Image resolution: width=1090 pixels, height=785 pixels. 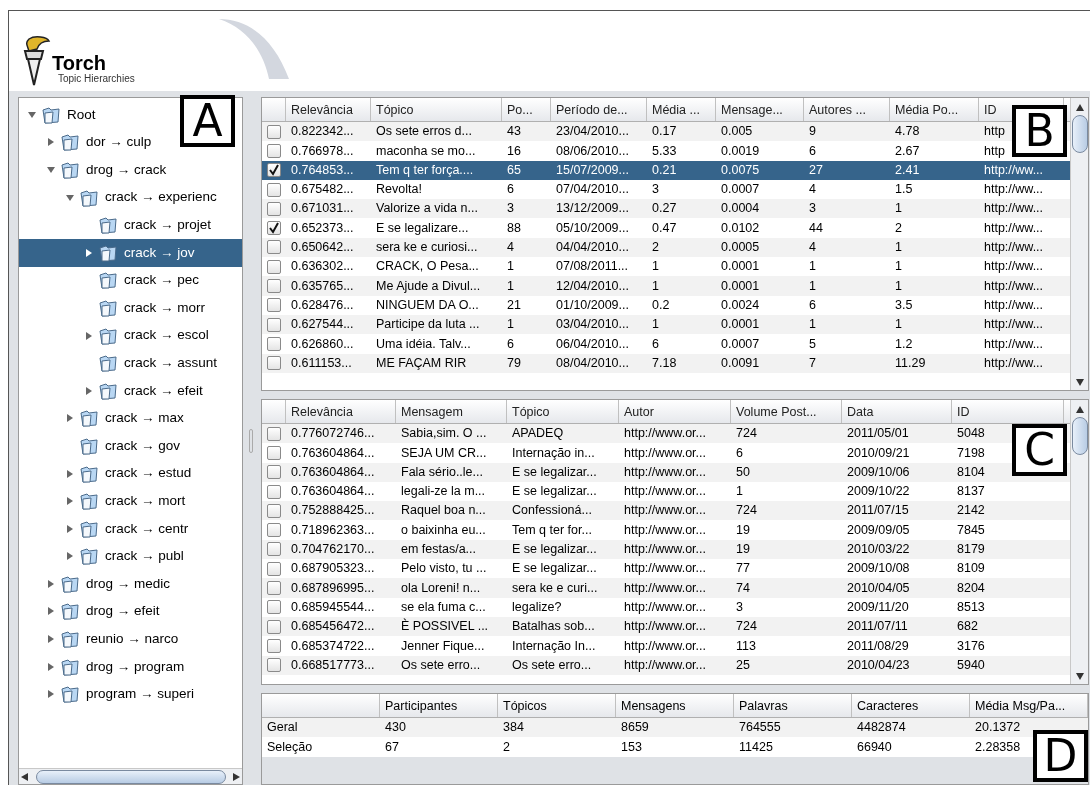 What do you see at coordinates (166, 335) in the screenshot?
I see `tree-item-label: crack → escol` at bounding box center [166, 335].